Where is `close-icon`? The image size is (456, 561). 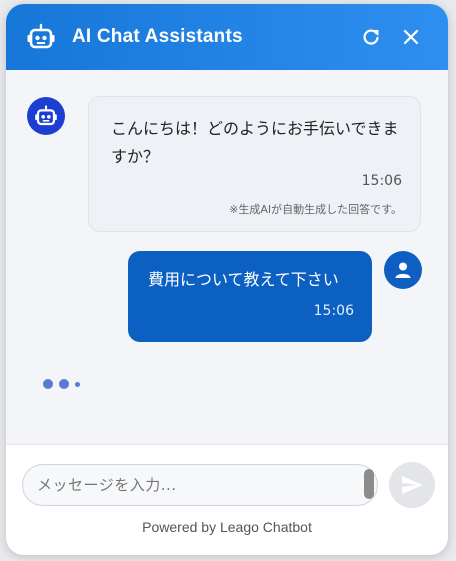 close-icon is located at coordinates (411, 37).